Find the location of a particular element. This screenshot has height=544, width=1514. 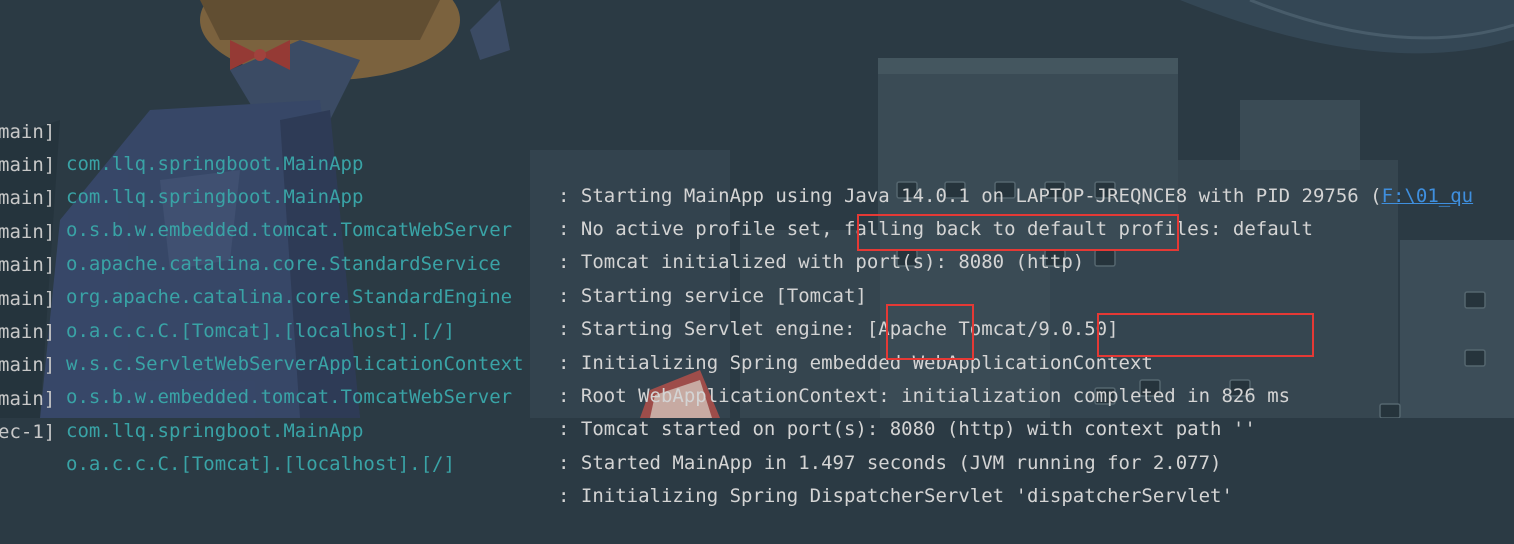

highlight-context-path is located at coordinates (1205, 335).